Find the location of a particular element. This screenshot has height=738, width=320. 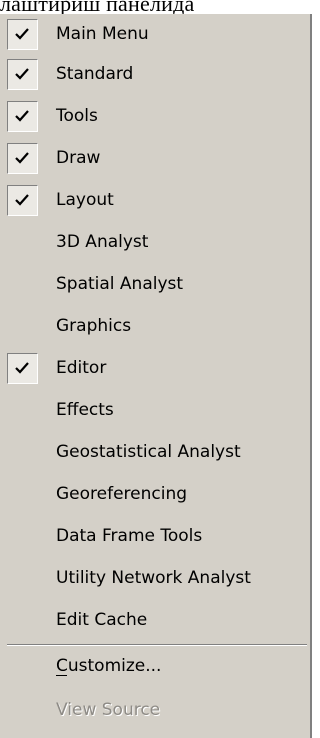

menu-item-label: Standard is located at coordinates (95, 74).